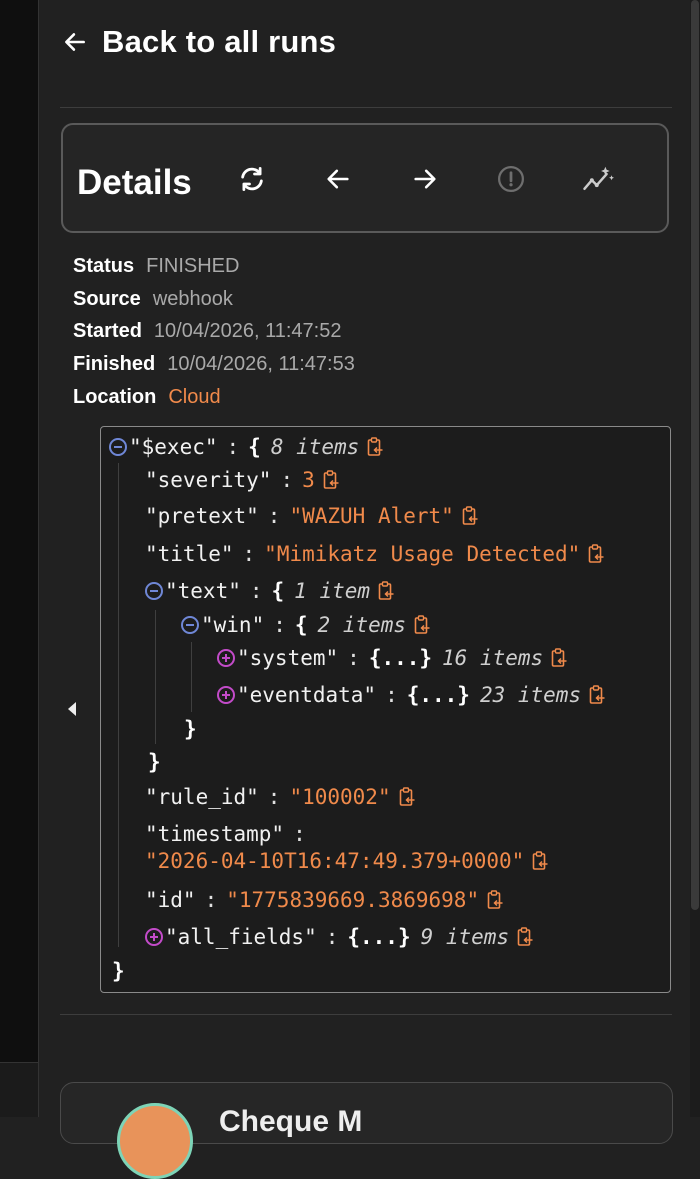 The height and width of the screenshot is (1179, 700). I want to click on next-run-button, so click(425, 179).